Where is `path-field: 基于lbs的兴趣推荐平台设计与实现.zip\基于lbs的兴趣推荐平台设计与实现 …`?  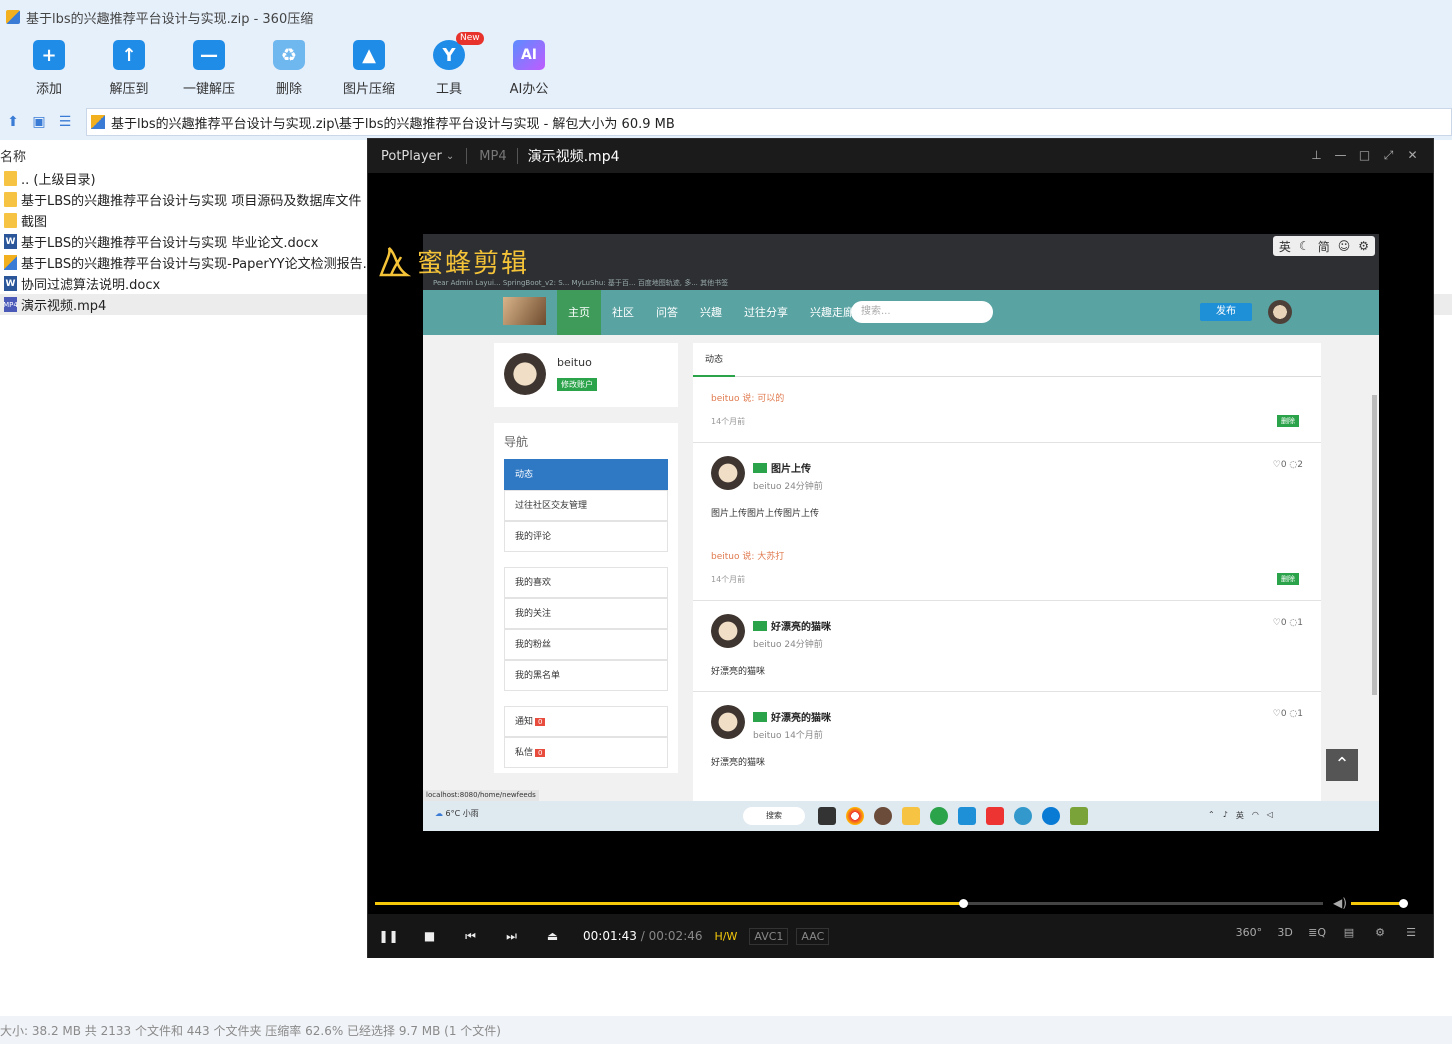
path-field: 基于lbs的兴趣推荐平台设计与实现.zip\基于lbs的兴趣推荐平台设计与实现 … is located at coordinates (769, 122).